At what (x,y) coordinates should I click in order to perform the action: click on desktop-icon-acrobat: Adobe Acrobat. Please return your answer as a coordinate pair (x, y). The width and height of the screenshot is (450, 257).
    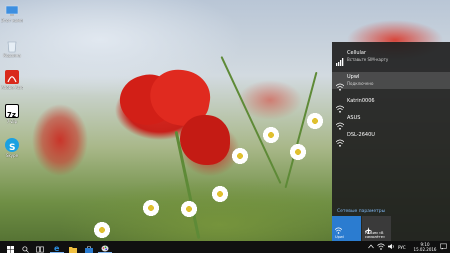
    Looking at the image, I should click on (12, 80).